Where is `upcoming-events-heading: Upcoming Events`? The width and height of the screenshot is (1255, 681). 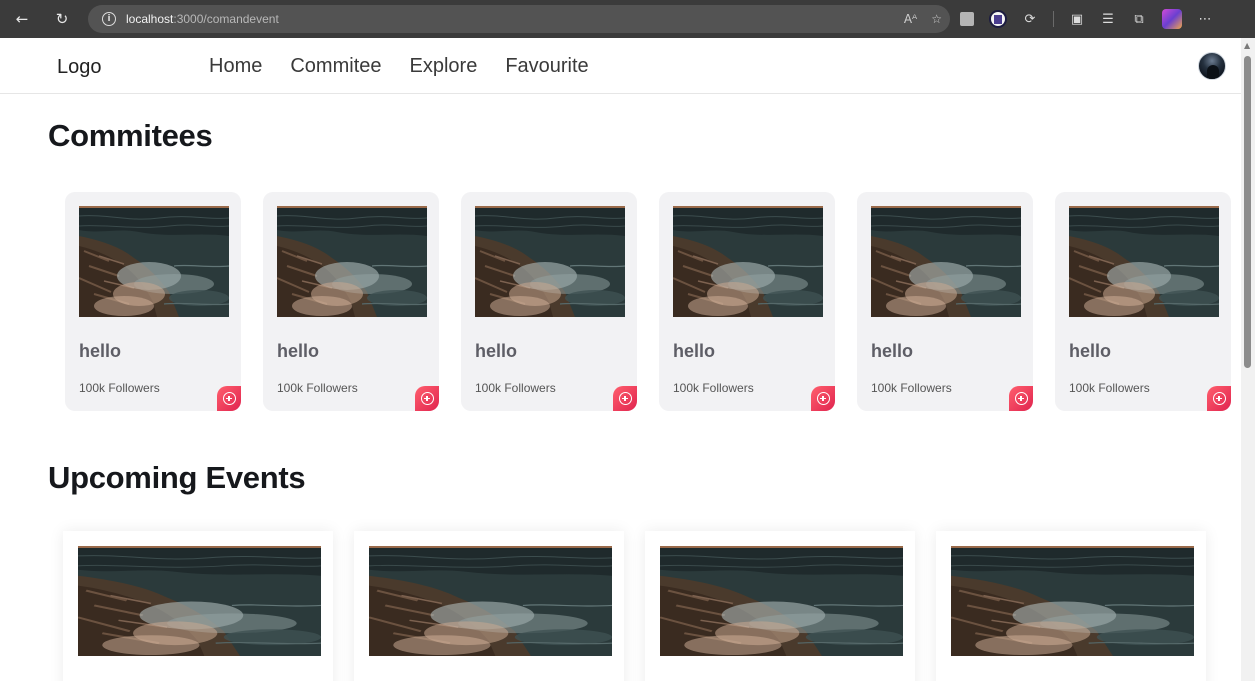
upcoming-events-heading: Upcoming Events is located at coordinates (177, 477).